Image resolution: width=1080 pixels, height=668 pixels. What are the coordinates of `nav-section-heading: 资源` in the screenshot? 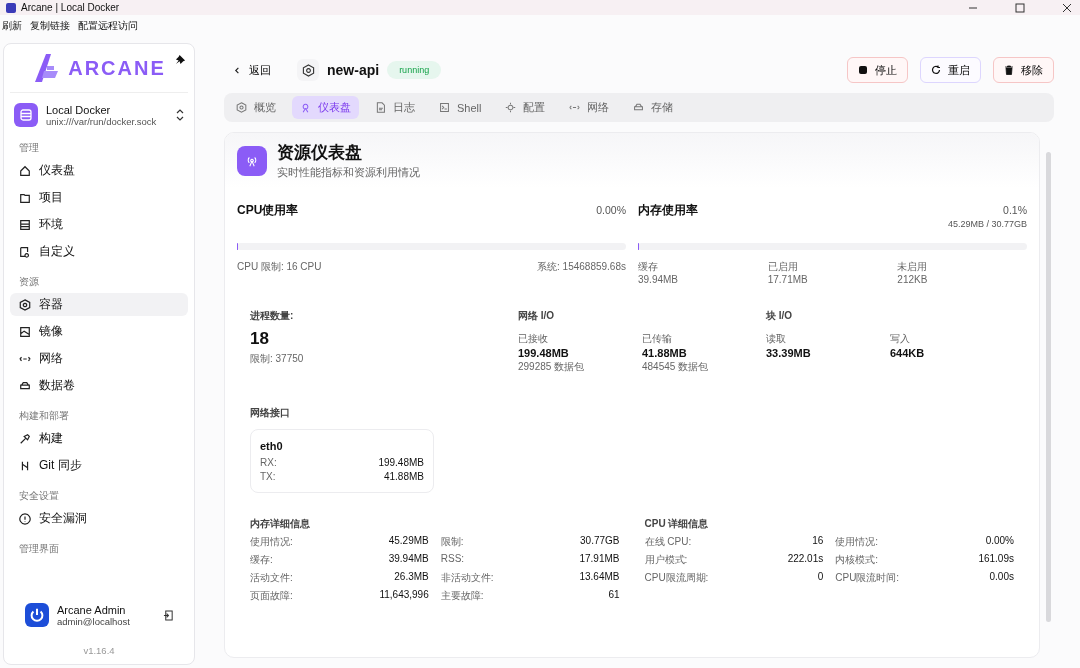 It's located at (29, 282).